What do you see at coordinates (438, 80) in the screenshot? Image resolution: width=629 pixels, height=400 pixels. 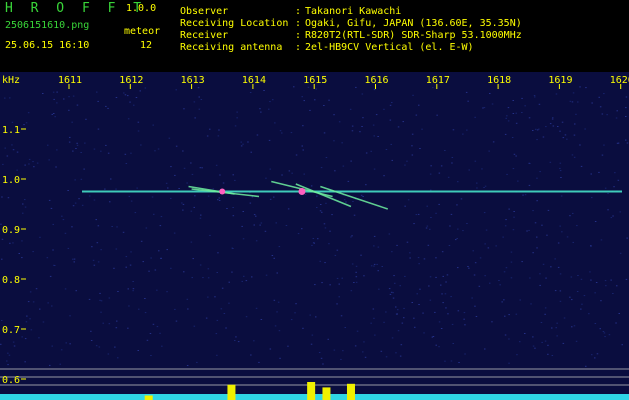 I see `x-tick-label: 1617` at bounding box center [438, 80].